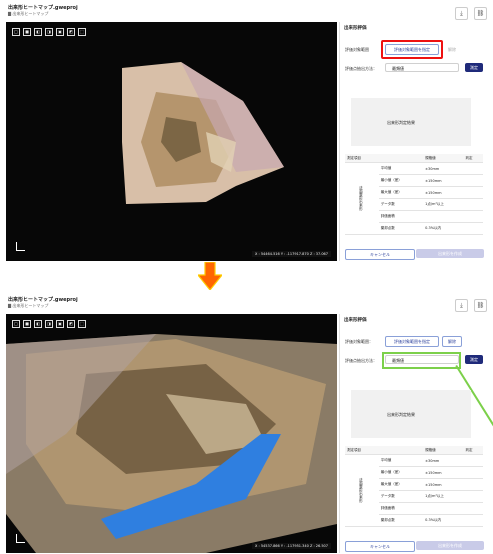 This screenshot has height=554, width=493. Describe the element at coordinates (412, 341) in the screenshot. I see `set-range-button: 評価対象範囲を指定` at that location.